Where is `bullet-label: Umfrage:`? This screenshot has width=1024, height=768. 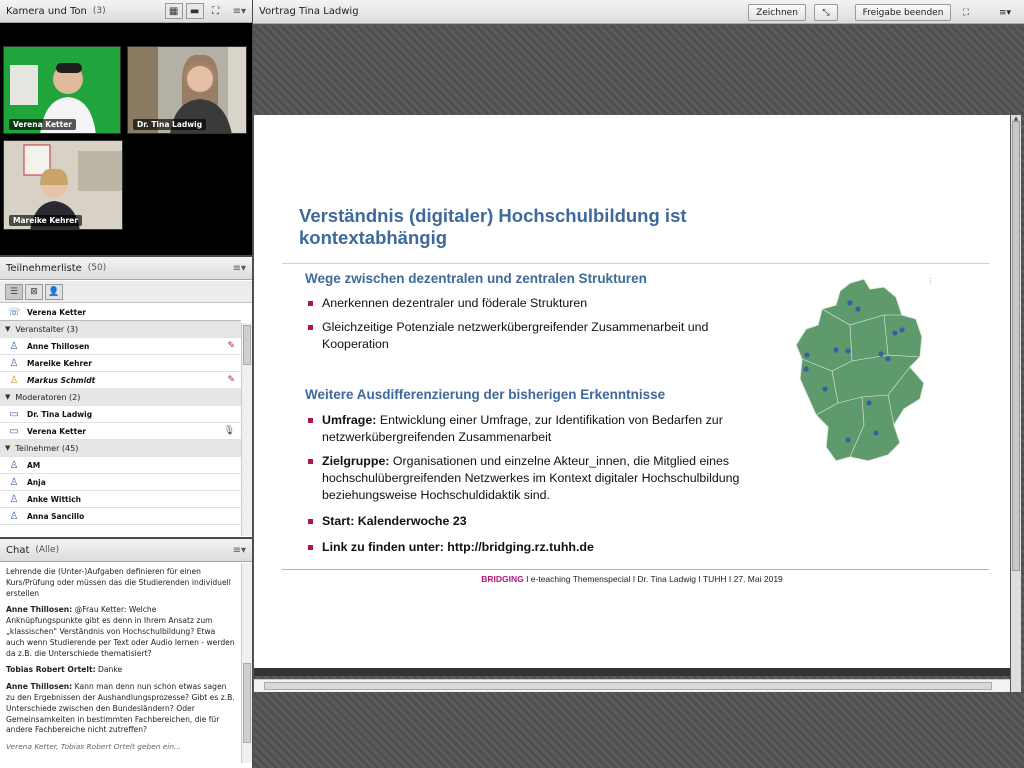
bullet-label: Umfrage: is located at coordinates (349, 420).